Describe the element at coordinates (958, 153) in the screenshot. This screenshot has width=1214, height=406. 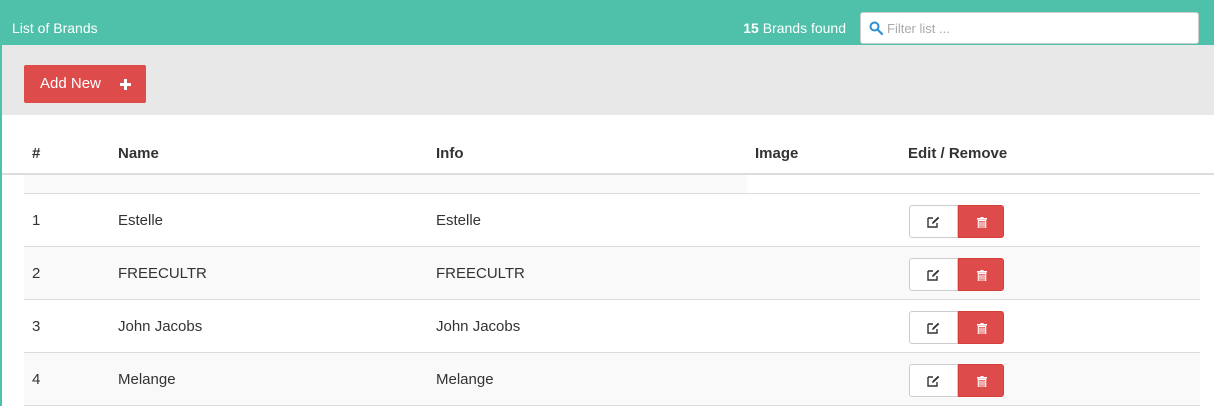
I see `column-header-edit-remove: Edit / Remove` at that location.